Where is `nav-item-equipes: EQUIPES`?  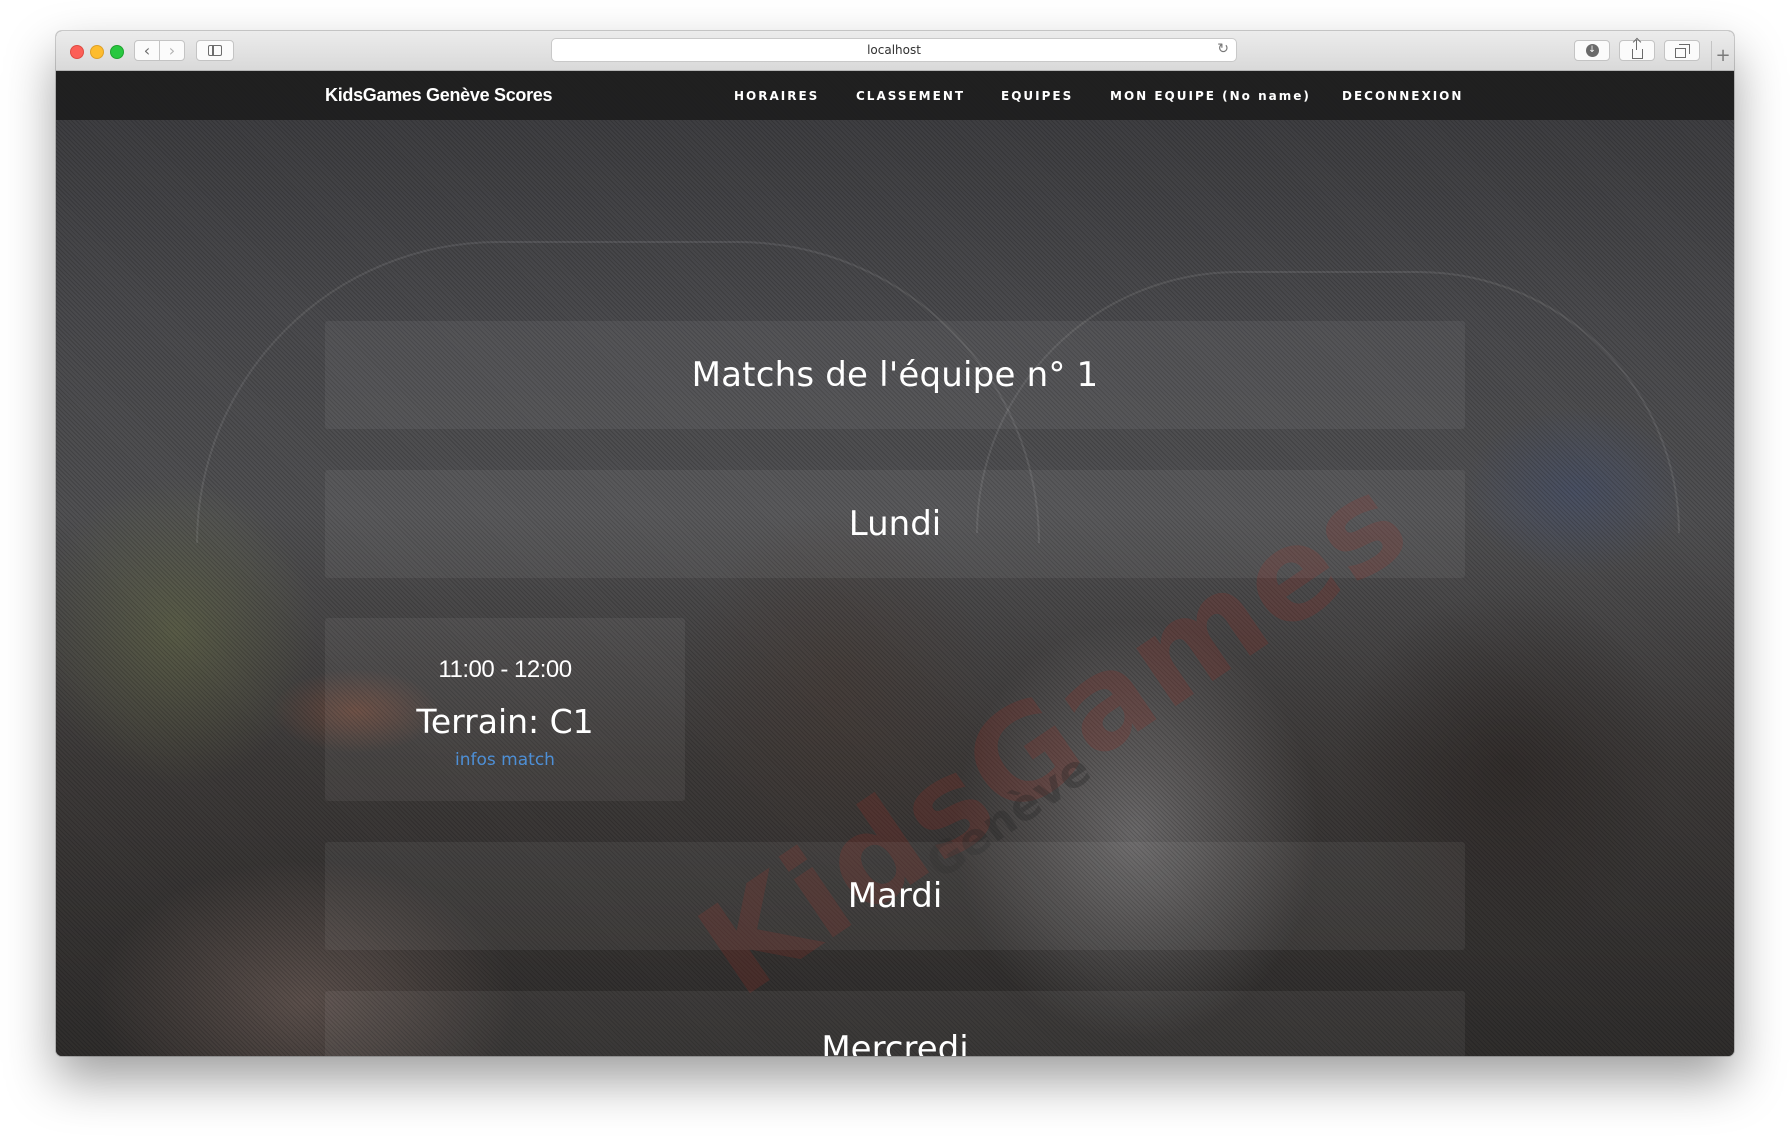
nav-item-equipes: EQUIPES is located at coordinates (1037, 95).